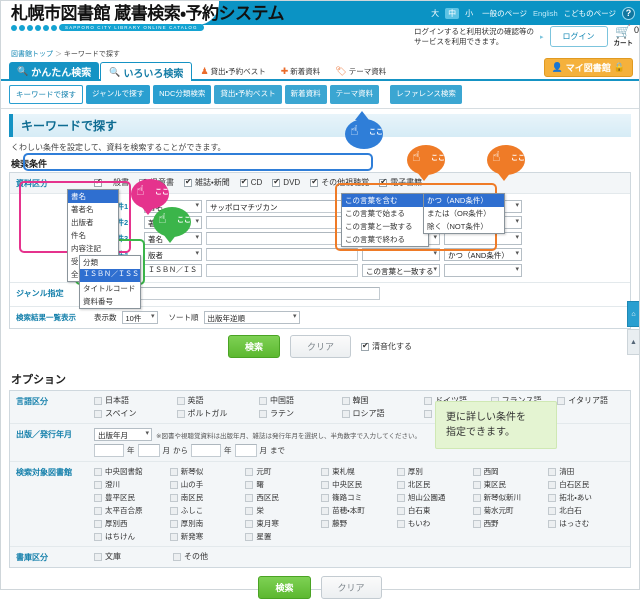  Describe the element at coordinates (301, 71) in the screenshot. I see `tab-new-materials: ✚ 新着資料` at that location.